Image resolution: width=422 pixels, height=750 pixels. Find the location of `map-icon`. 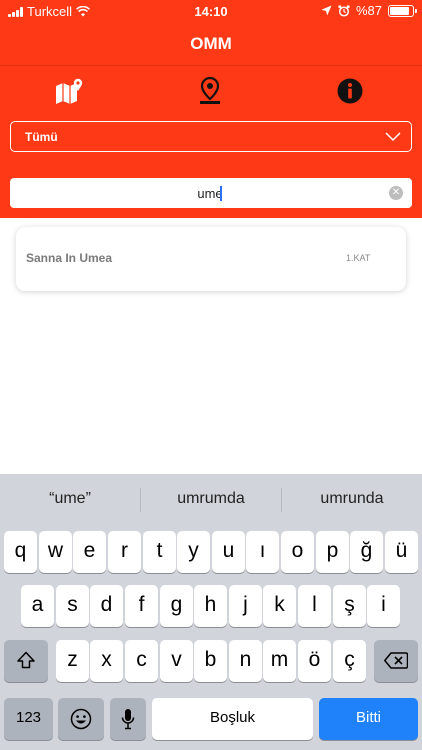

map-icon is located at coordinates (69, 91).